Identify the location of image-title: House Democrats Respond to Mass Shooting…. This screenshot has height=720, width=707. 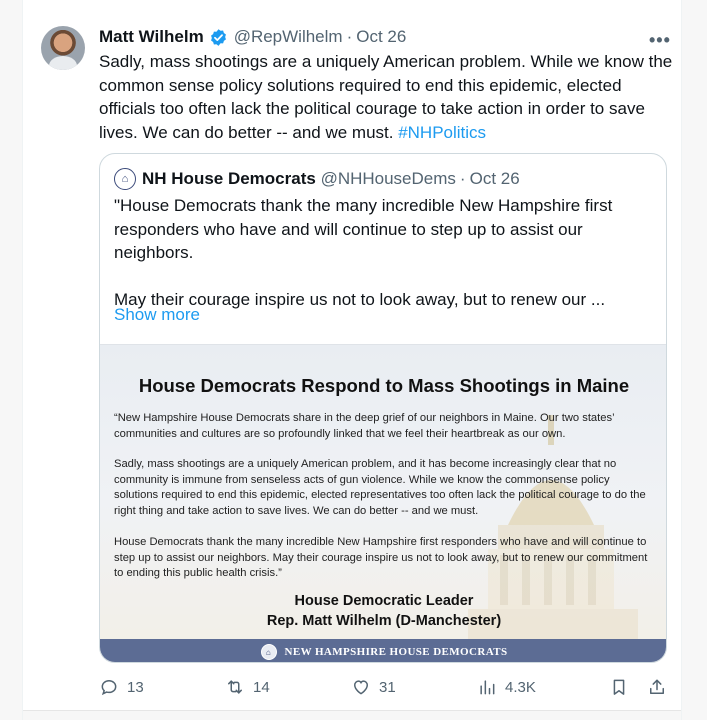
(384, 385).